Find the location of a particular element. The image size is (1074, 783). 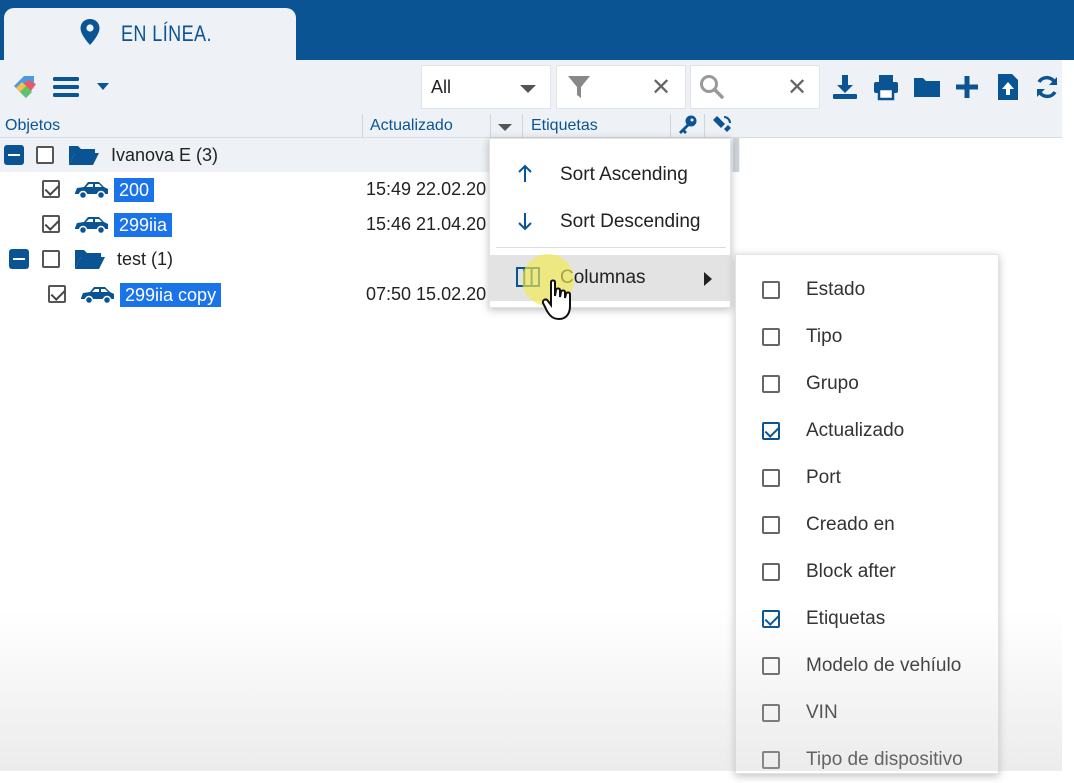

group-label: test (1) is located at coordinates (145, 259).